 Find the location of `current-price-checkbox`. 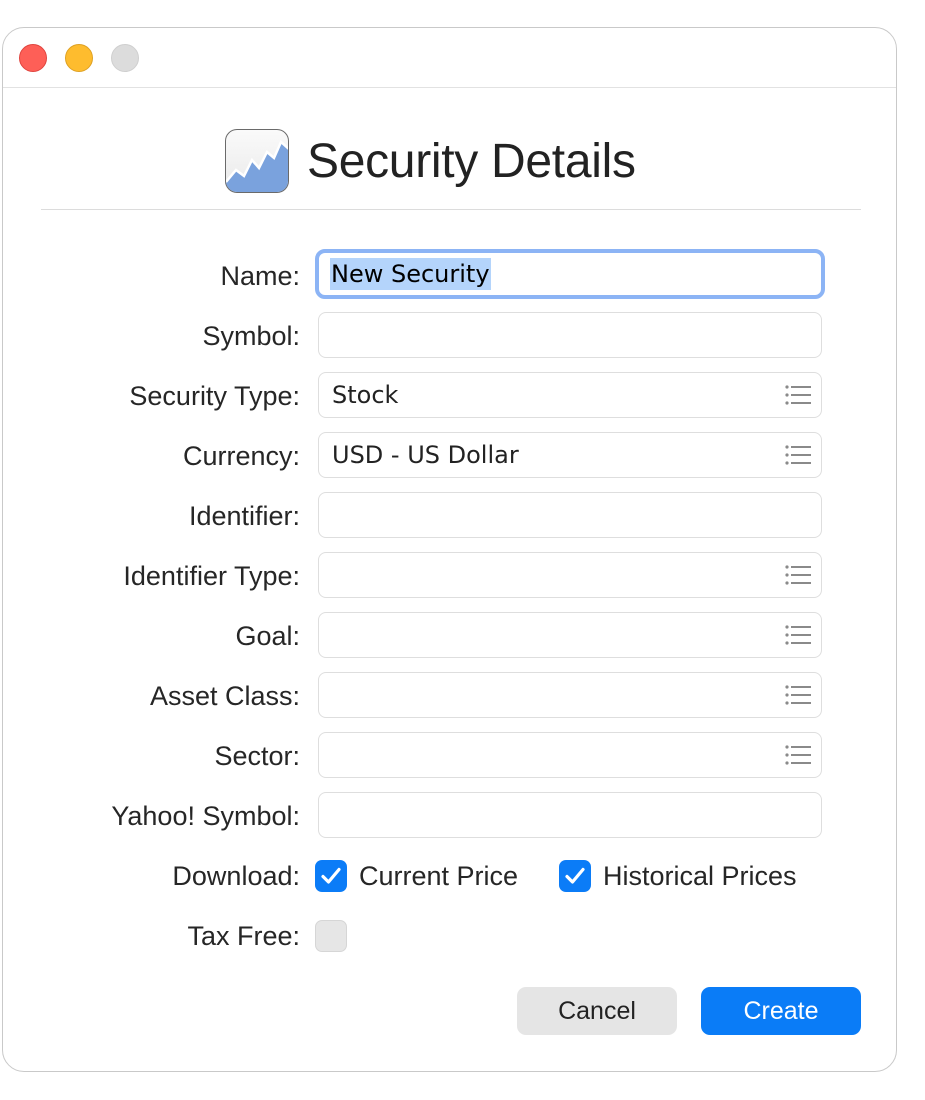

current-price-checkbox is located at coordinates (331, 876).